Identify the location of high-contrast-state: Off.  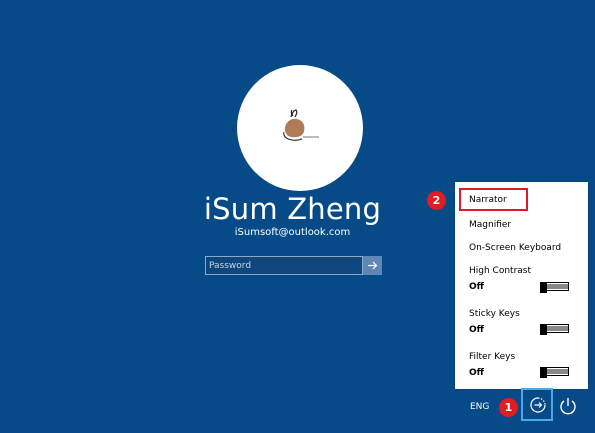
(476, 287).